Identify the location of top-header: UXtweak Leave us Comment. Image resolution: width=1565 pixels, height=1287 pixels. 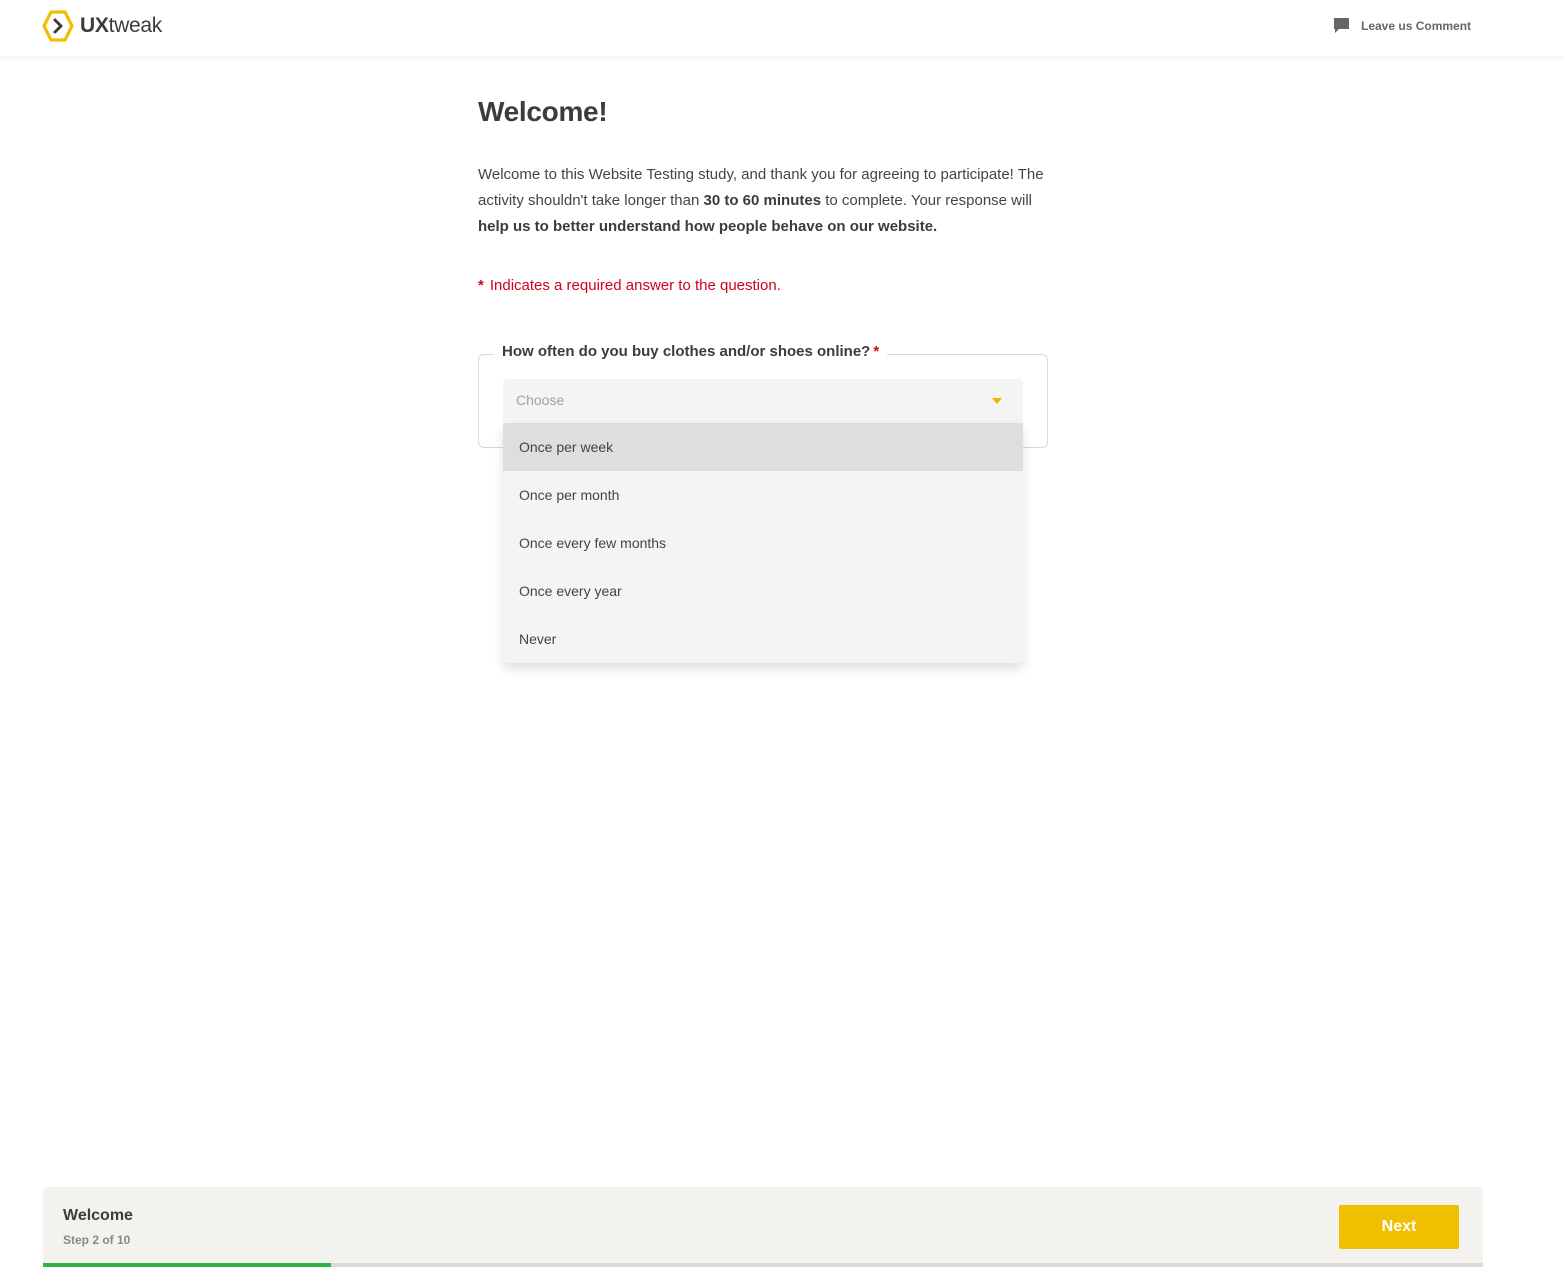
(782, 28).